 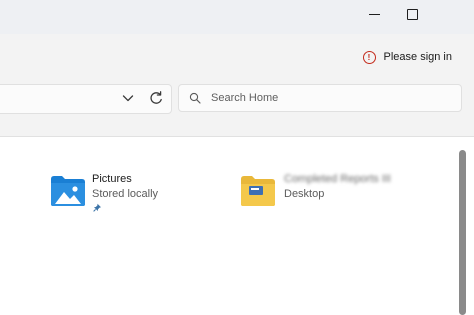 I want to click on folder-icon, so click(x=258, y=191).